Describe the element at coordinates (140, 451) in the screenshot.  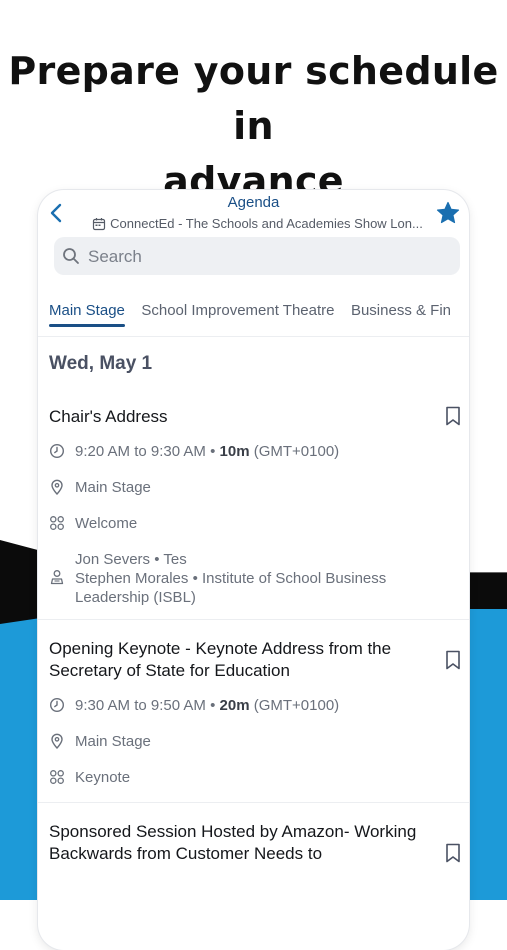
I see `time-range: 9:20 AM to 9:30 AM` at that location.